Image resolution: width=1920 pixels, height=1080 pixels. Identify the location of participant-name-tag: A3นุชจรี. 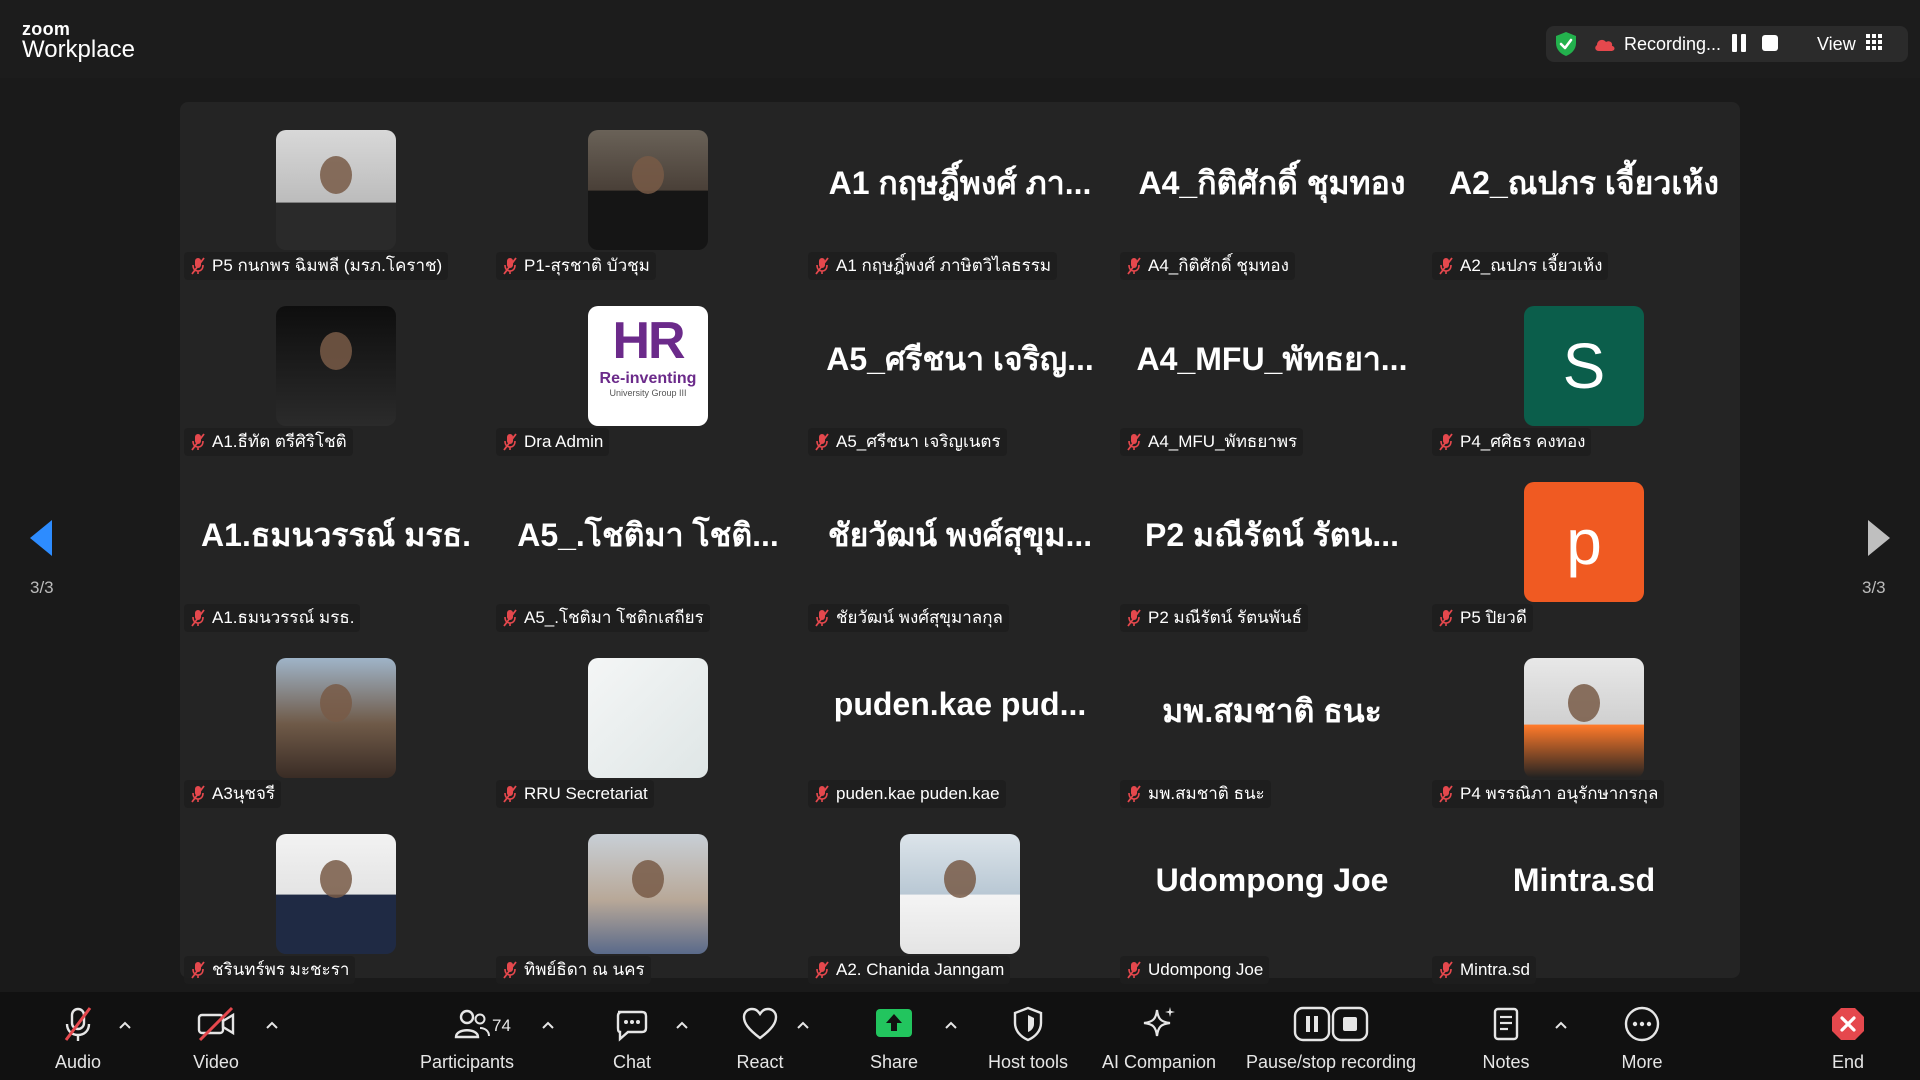
(233, 794).